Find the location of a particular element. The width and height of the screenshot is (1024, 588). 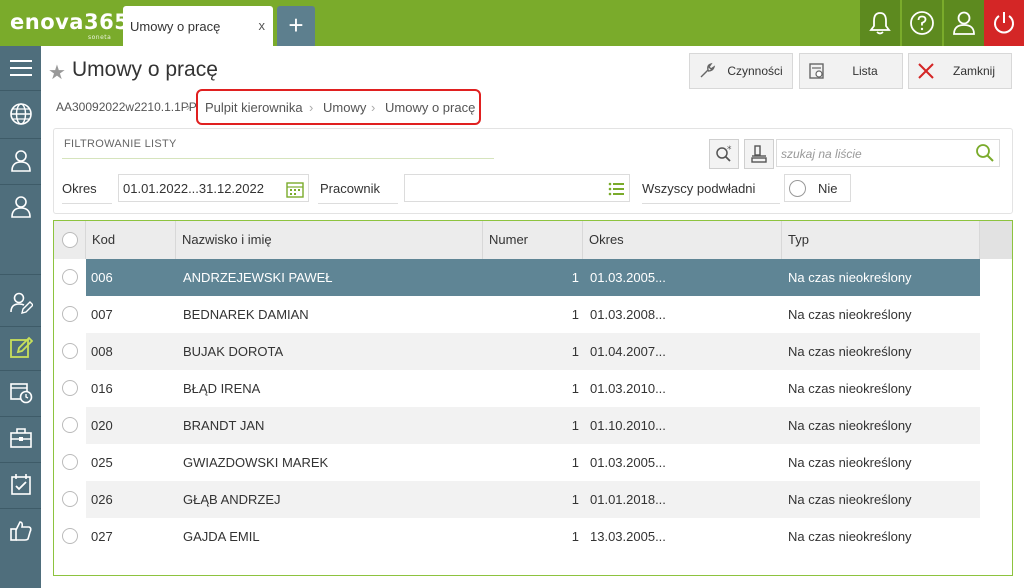

table-header: Kod Nazwisko i imię Numer Okres Typ is located at coordinates (517, 240).